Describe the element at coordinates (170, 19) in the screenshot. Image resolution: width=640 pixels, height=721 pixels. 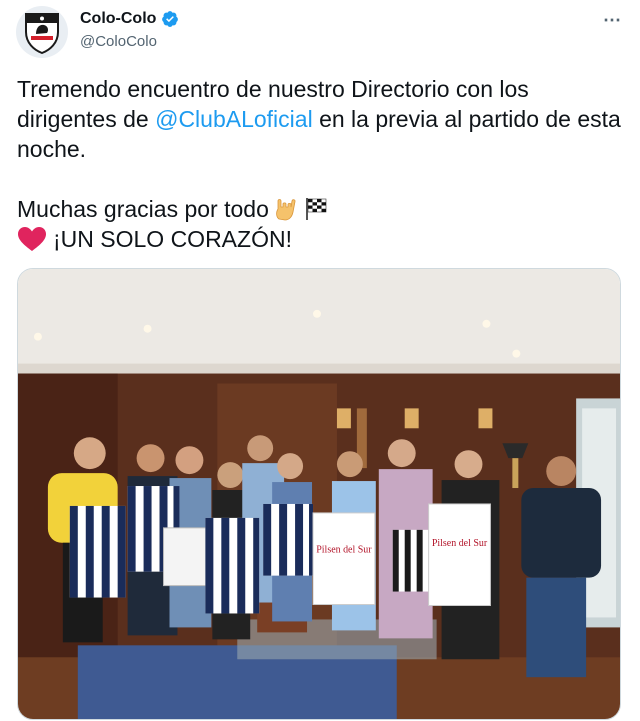
I see `verified-badge-icon` at that location.